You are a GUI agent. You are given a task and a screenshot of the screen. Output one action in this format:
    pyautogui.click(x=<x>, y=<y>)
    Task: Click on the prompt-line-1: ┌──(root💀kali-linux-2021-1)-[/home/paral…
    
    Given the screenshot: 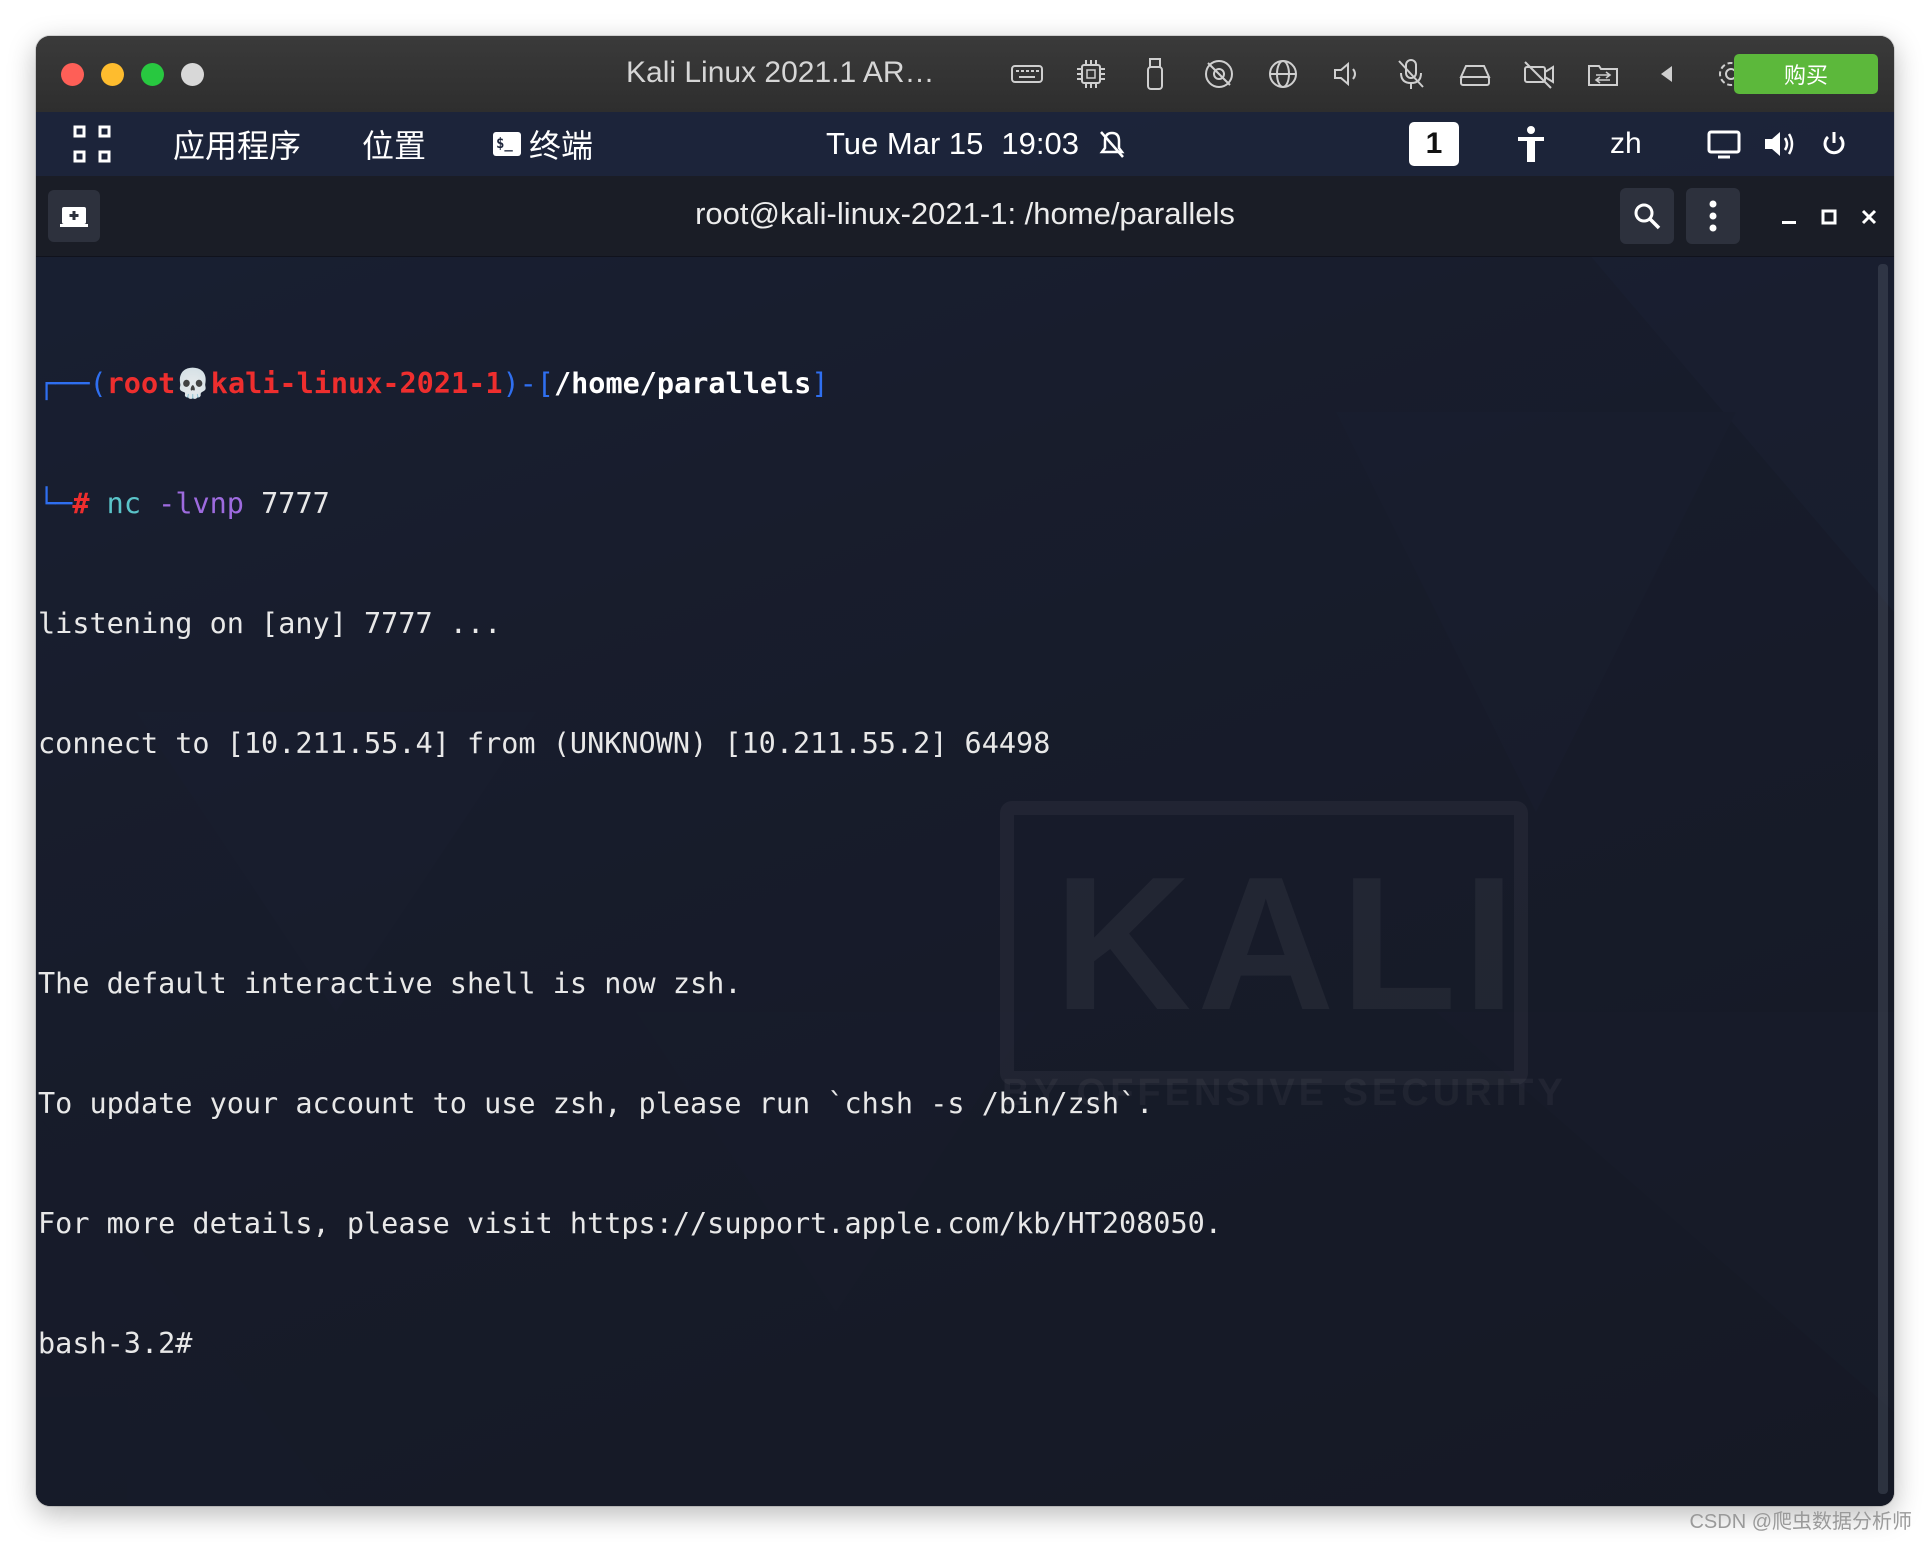 What is the action you would take?
    pyautogui.click(x=630, y=384)
    